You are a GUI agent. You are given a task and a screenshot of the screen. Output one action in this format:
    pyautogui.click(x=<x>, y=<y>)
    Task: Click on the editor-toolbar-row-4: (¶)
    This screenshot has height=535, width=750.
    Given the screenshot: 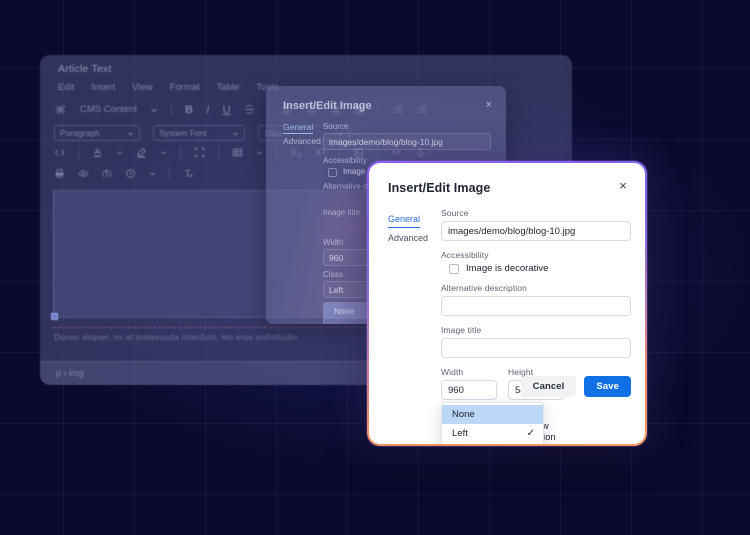 What is the action you would take?
    pyautogui.click(x=124, y=173)
    